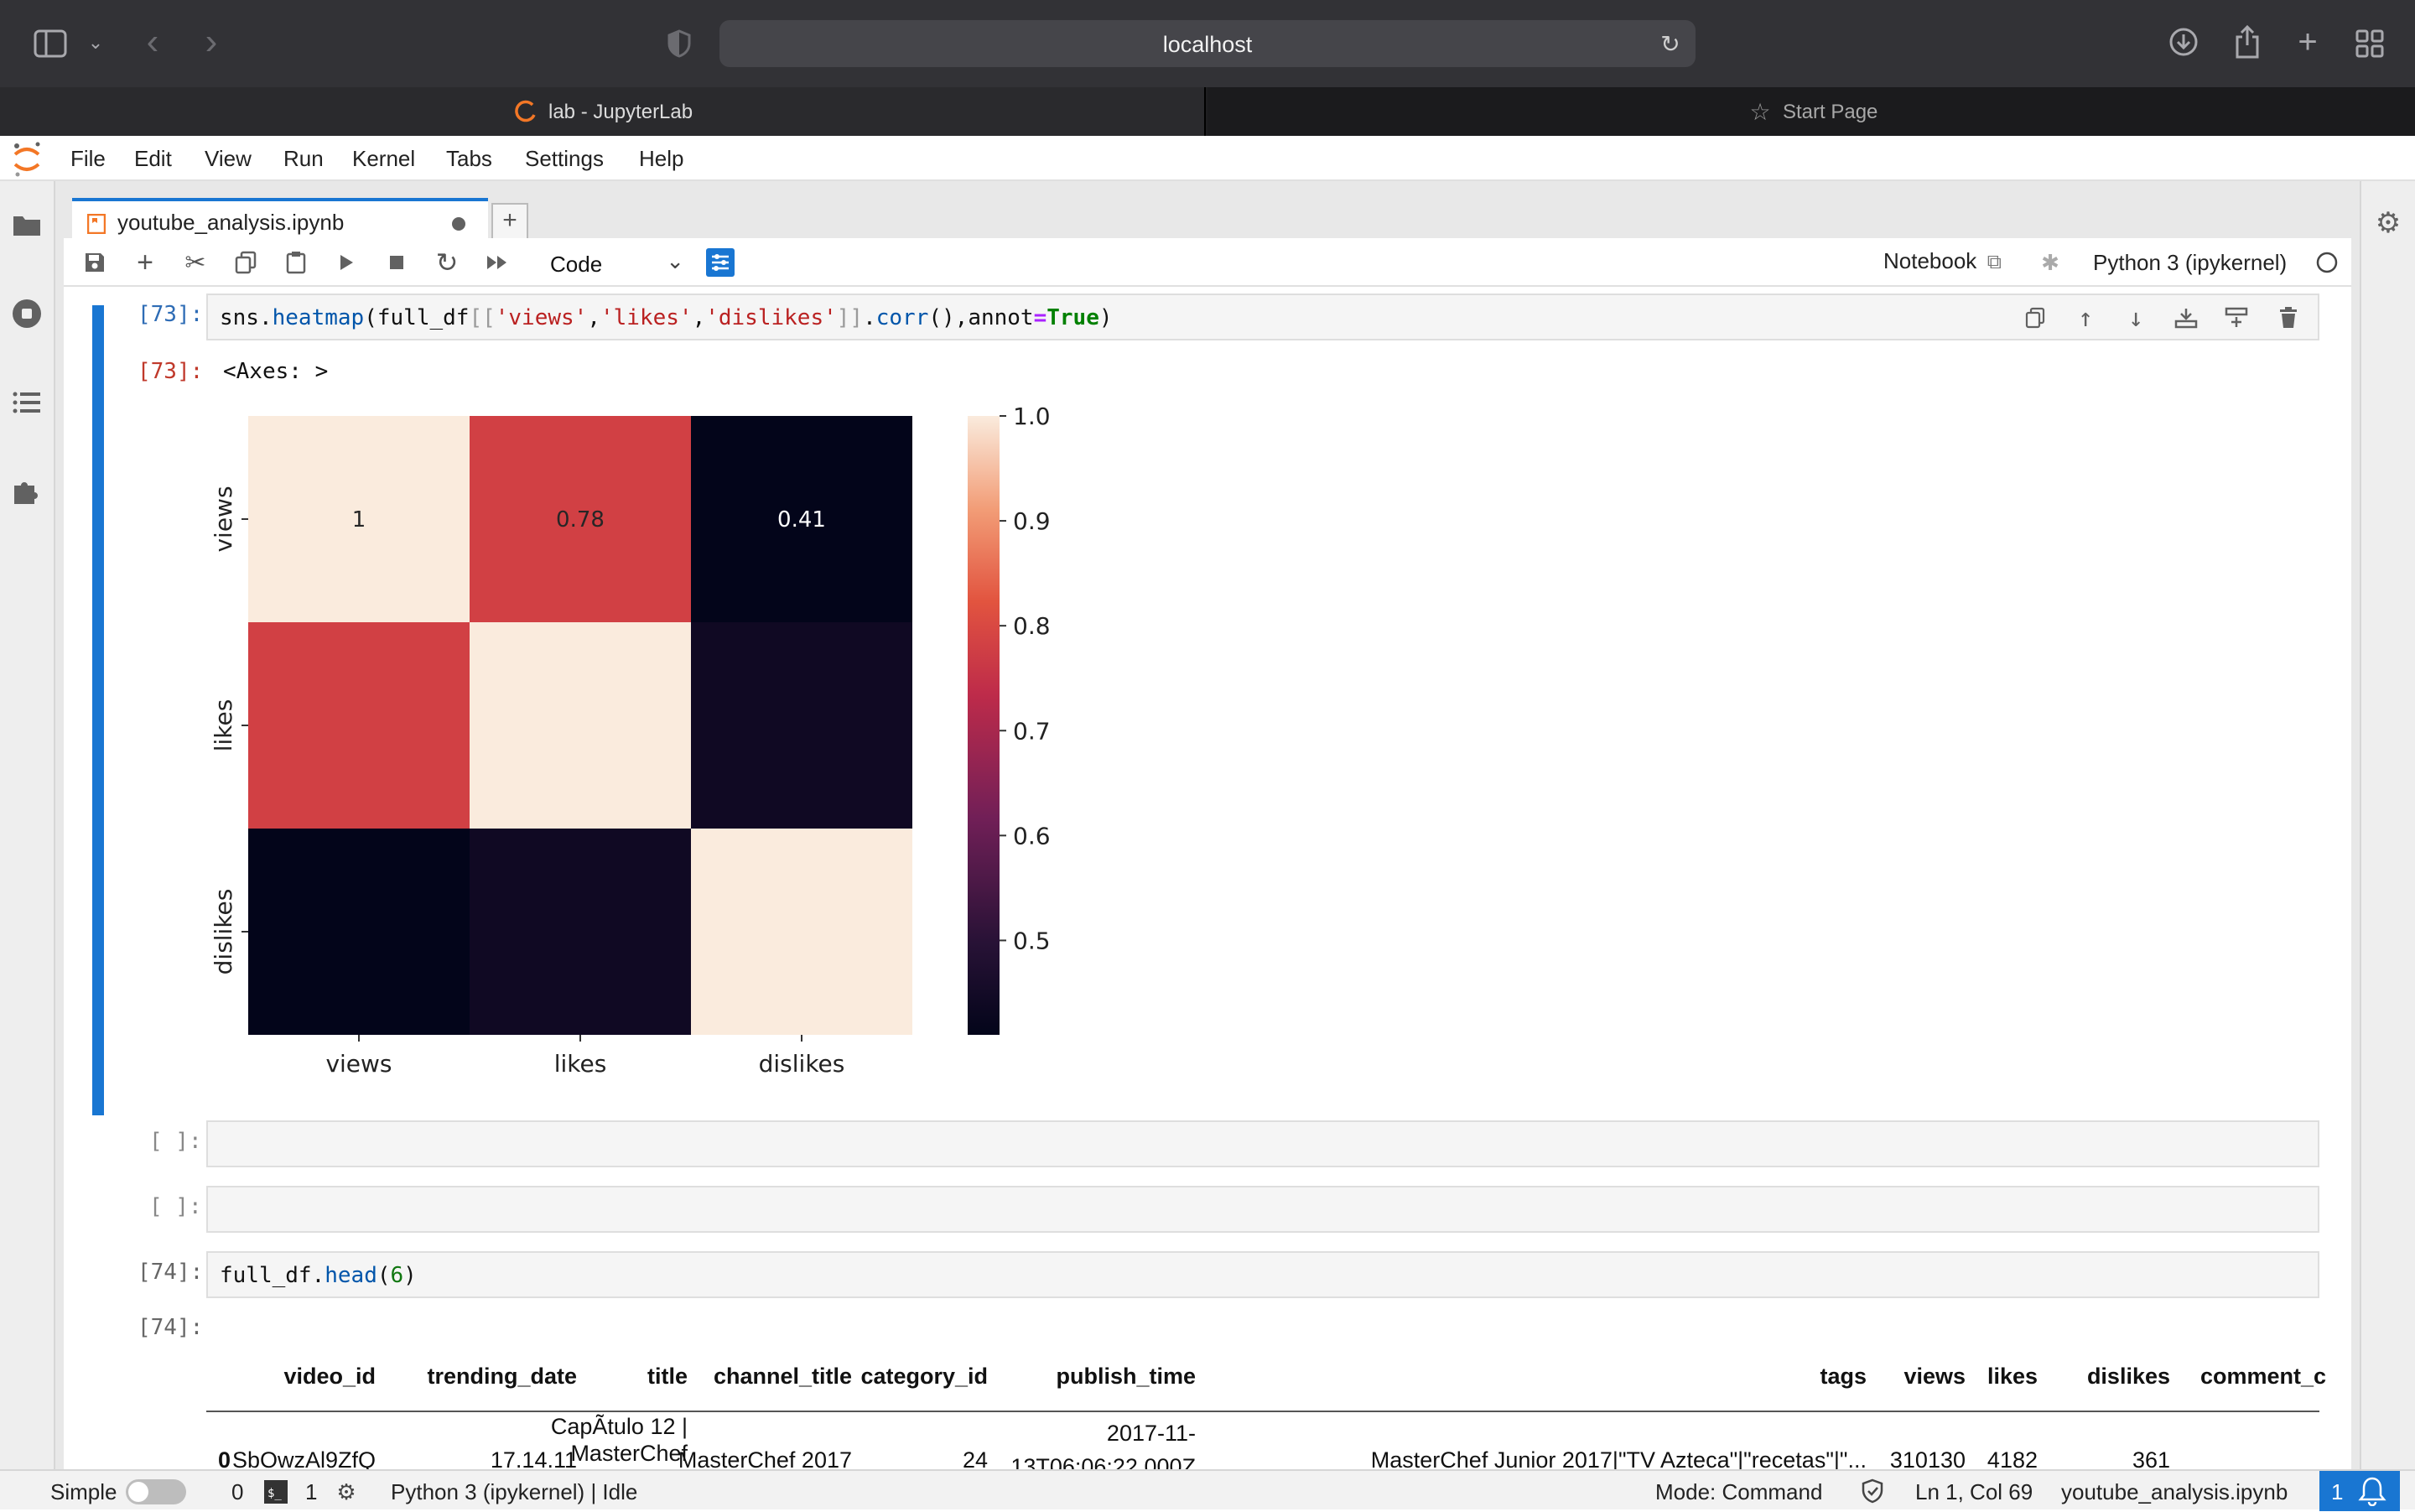 This screenshot has height=1512, width=2415. I want to click on jupyter-spinner-icon, so click(525, 111).